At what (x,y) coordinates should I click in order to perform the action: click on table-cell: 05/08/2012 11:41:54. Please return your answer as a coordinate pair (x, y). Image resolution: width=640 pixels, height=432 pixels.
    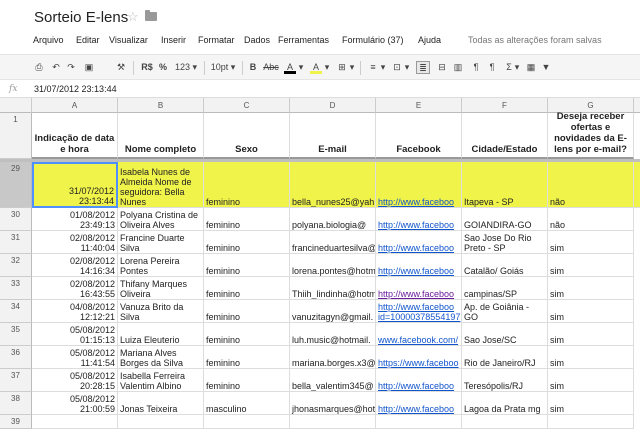
    Looking at the image, I should click on (75, 357).